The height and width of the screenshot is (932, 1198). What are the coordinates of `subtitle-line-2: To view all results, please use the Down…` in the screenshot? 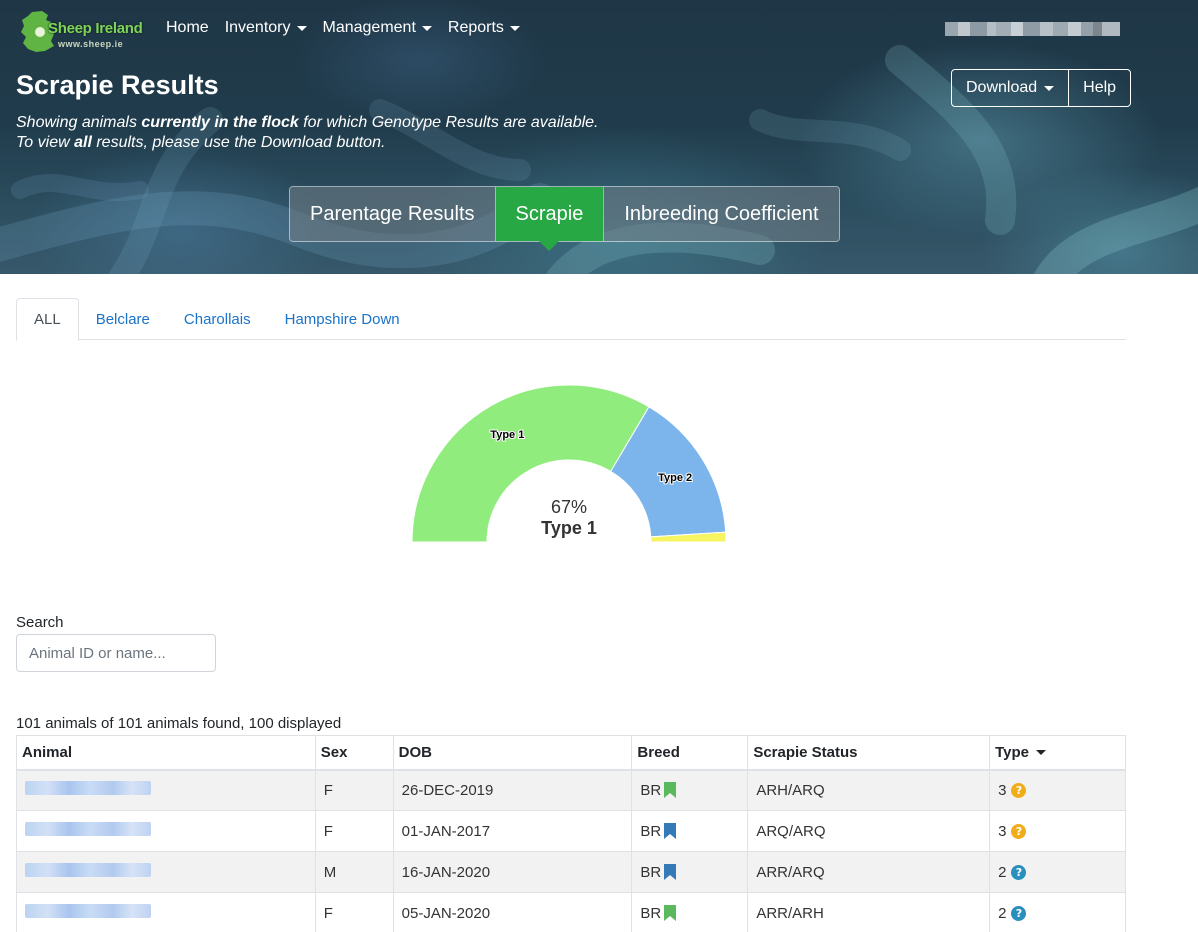 It's located at (201, 142).